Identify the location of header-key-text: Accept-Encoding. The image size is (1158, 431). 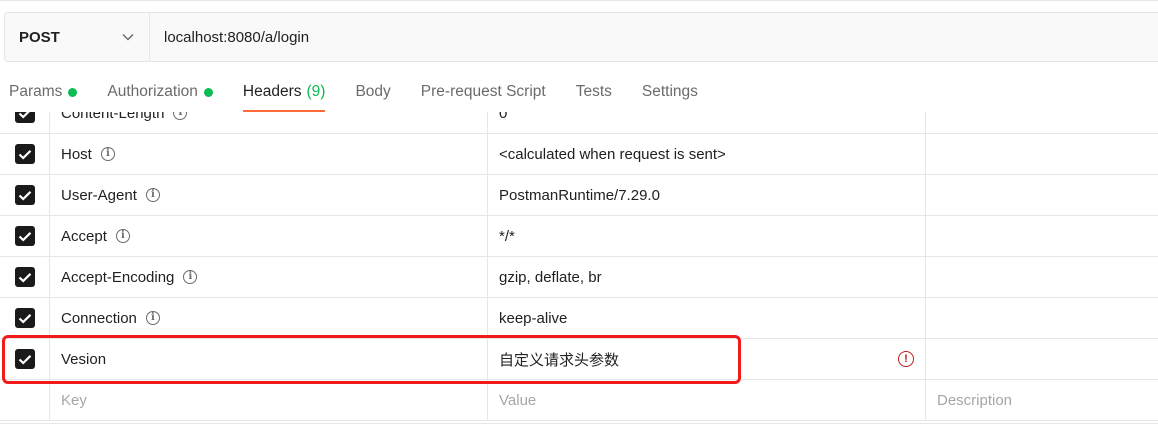
(118, 277).